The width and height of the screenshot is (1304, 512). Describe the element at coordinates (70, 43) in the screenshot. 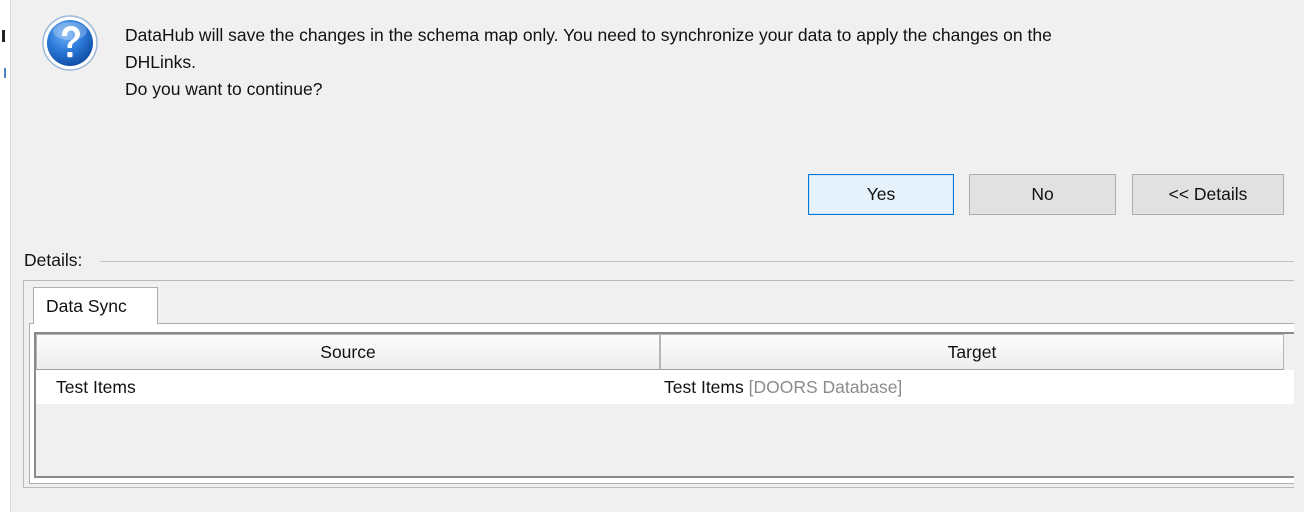

I see `question-icon` at that location.